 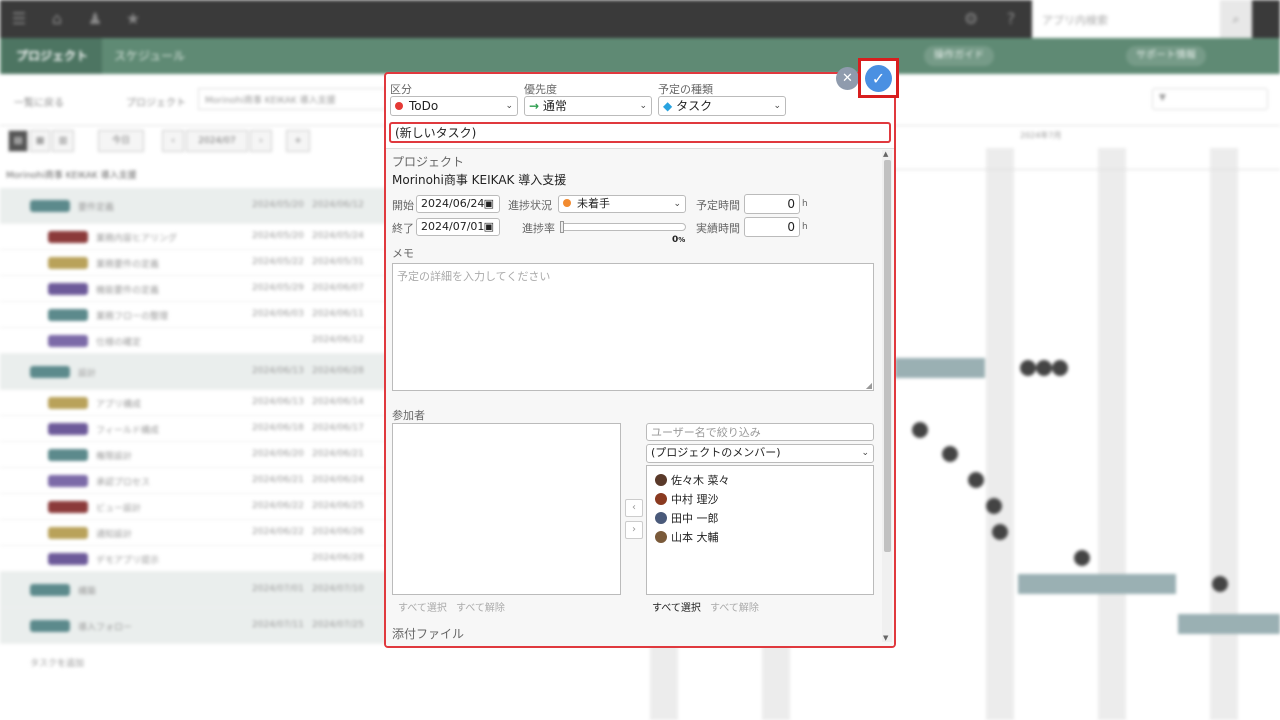 What do you see at coordinates (403, 228) in the screenshot?
I see `end-label: 終了` at bounding box center [403, 228].